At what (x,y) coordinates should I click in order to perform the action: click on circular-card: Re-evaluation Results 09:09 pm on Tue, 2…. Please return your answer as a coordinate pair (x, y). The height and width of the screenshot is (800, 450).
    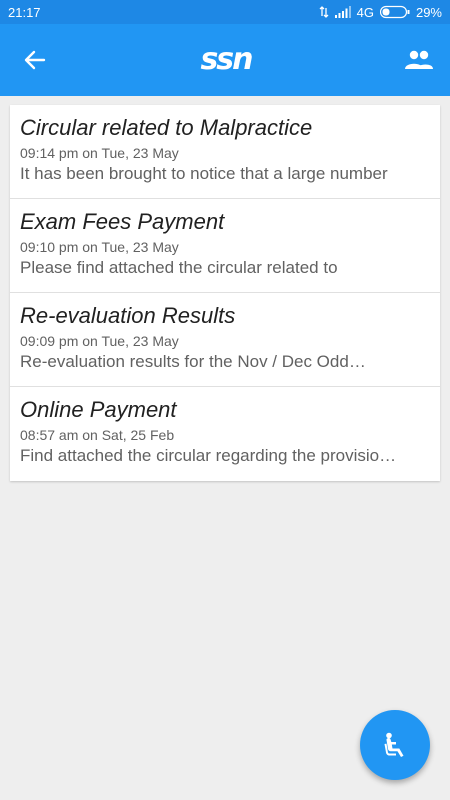
    Looking at the image, I should click on (225, 340).